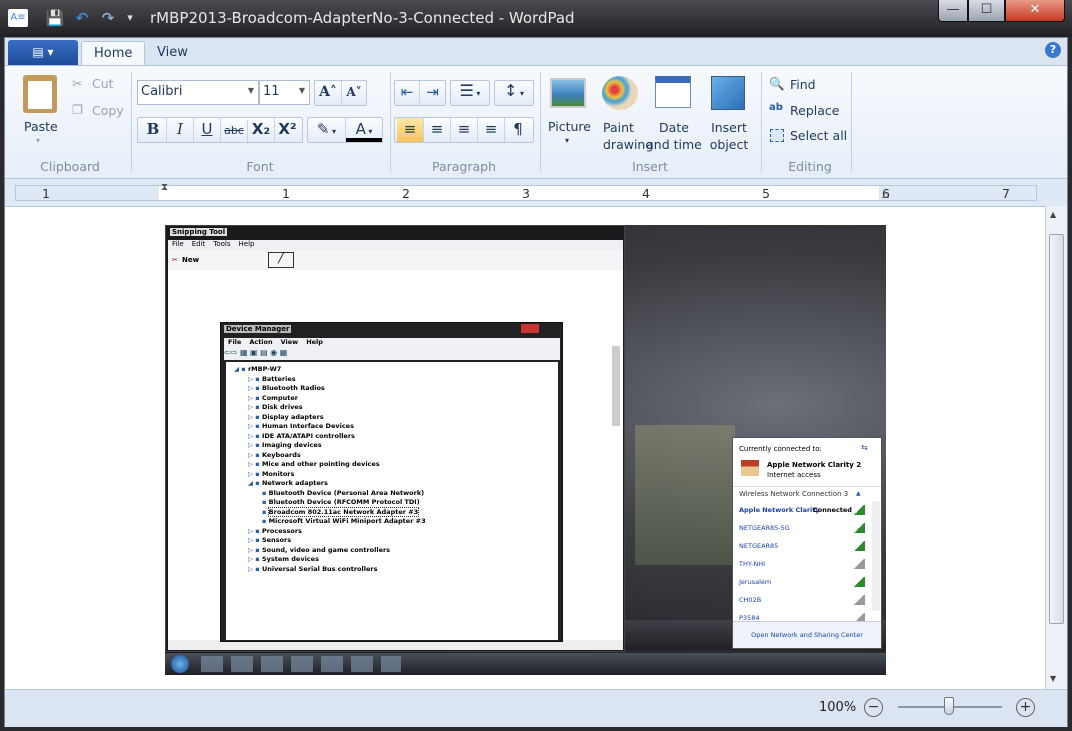  I want to click on redo-icon: ↷, so click(108, 18).